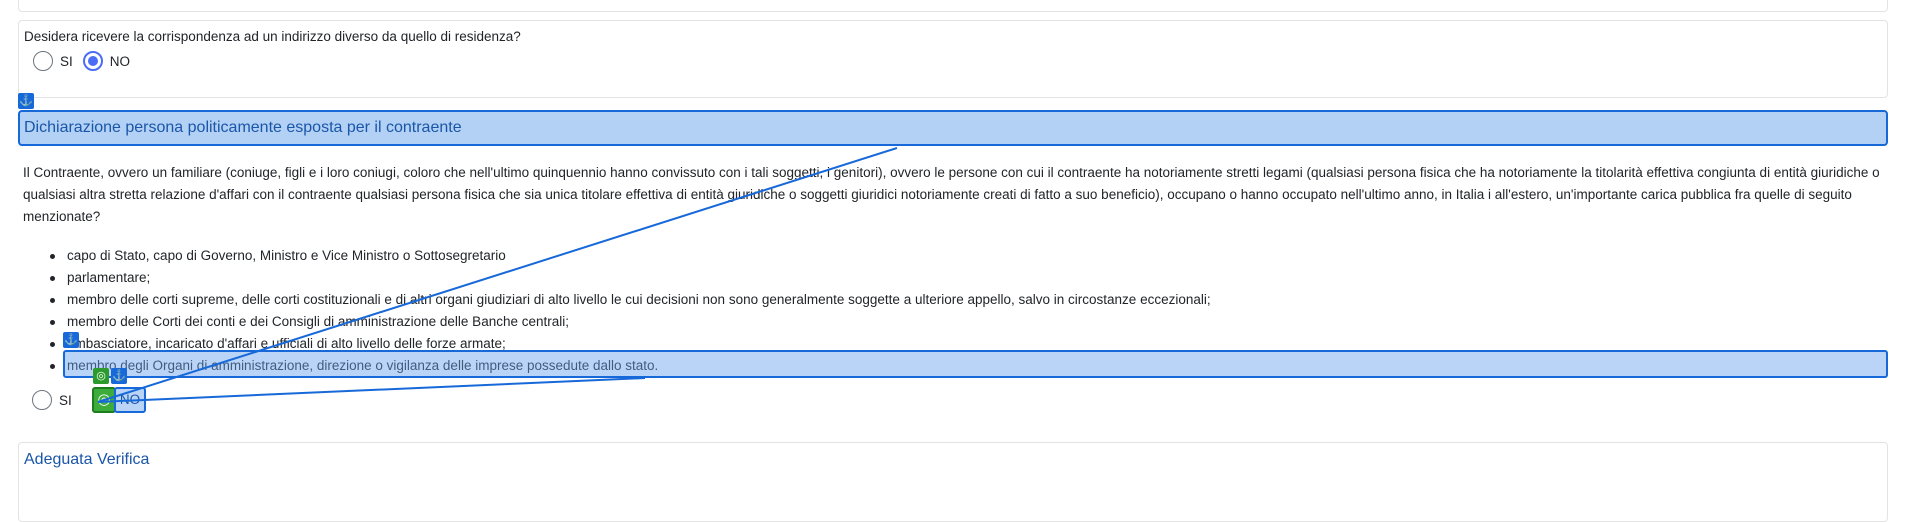 The image size is (1907, 522). What do you see at coordinates (975, 364) in the screenshot?
I see `highlighted-bullet-overlay` at bounding box center [975, 364].